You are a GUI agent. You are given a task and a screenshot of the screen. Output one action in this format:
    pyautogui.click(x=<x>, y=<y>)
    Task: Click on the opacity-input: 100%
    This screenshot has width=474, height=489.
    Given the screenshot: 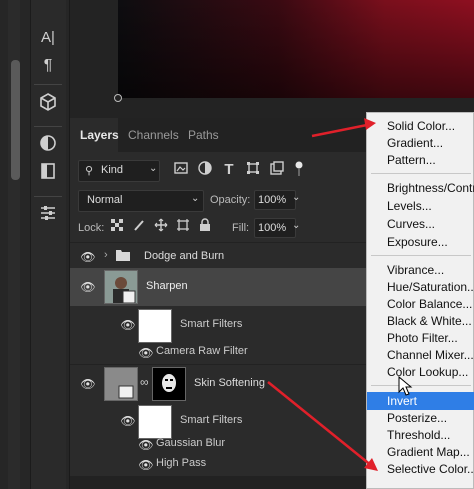 What is the action you would take?
    pyautogui.click(x=275, y=200)
    